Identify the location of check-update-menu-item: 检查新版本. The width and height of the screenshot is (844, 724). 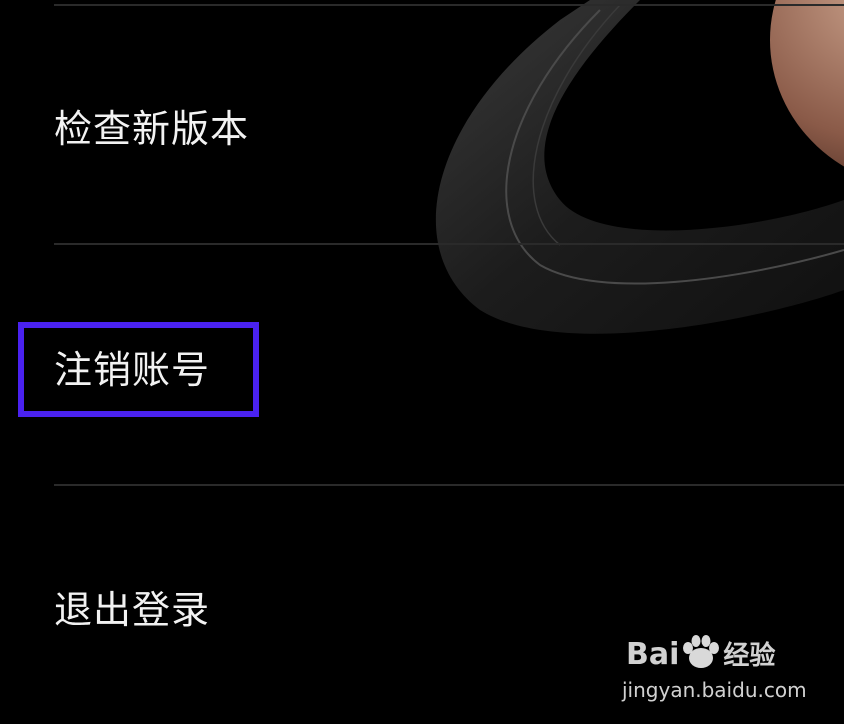
(151, 129).